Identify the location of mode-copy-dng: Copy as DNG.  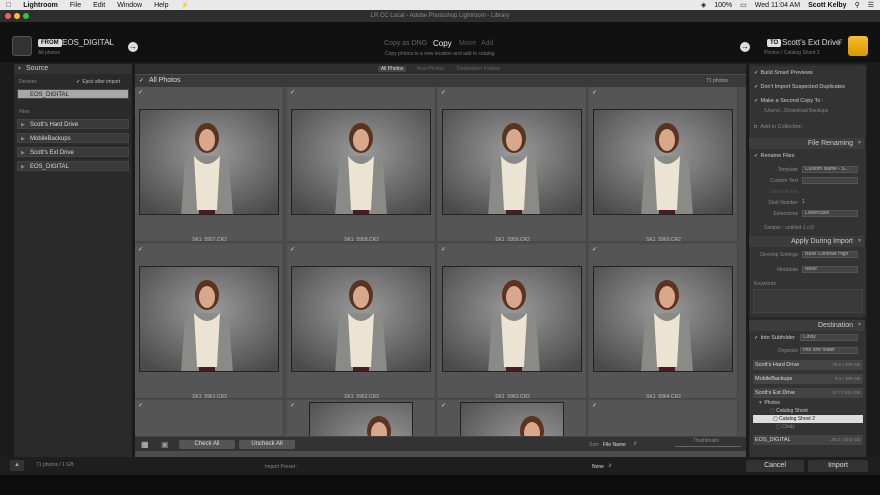
(405, 43).